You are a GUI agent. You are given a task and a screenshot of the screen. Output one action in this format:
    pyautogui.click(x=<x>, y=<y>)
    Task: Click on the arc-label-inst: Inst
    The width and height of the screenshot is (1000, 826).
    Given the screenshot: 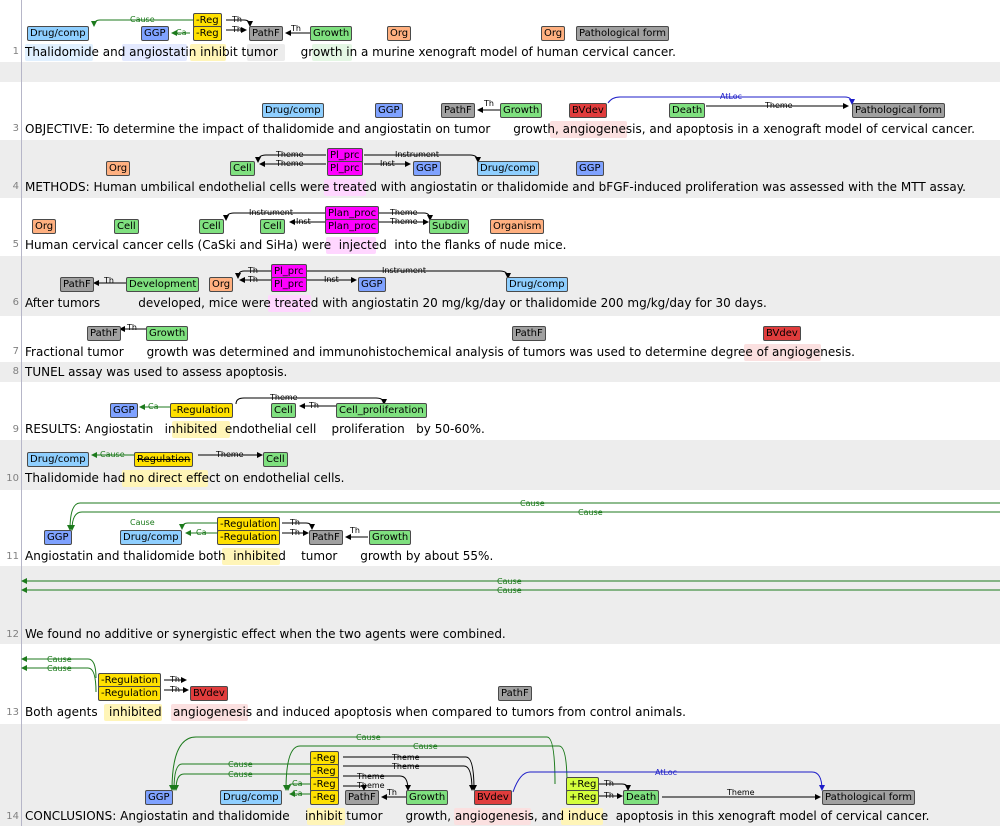 What is the action you would take?
    pyautogui.click(x=387, y=163)
    